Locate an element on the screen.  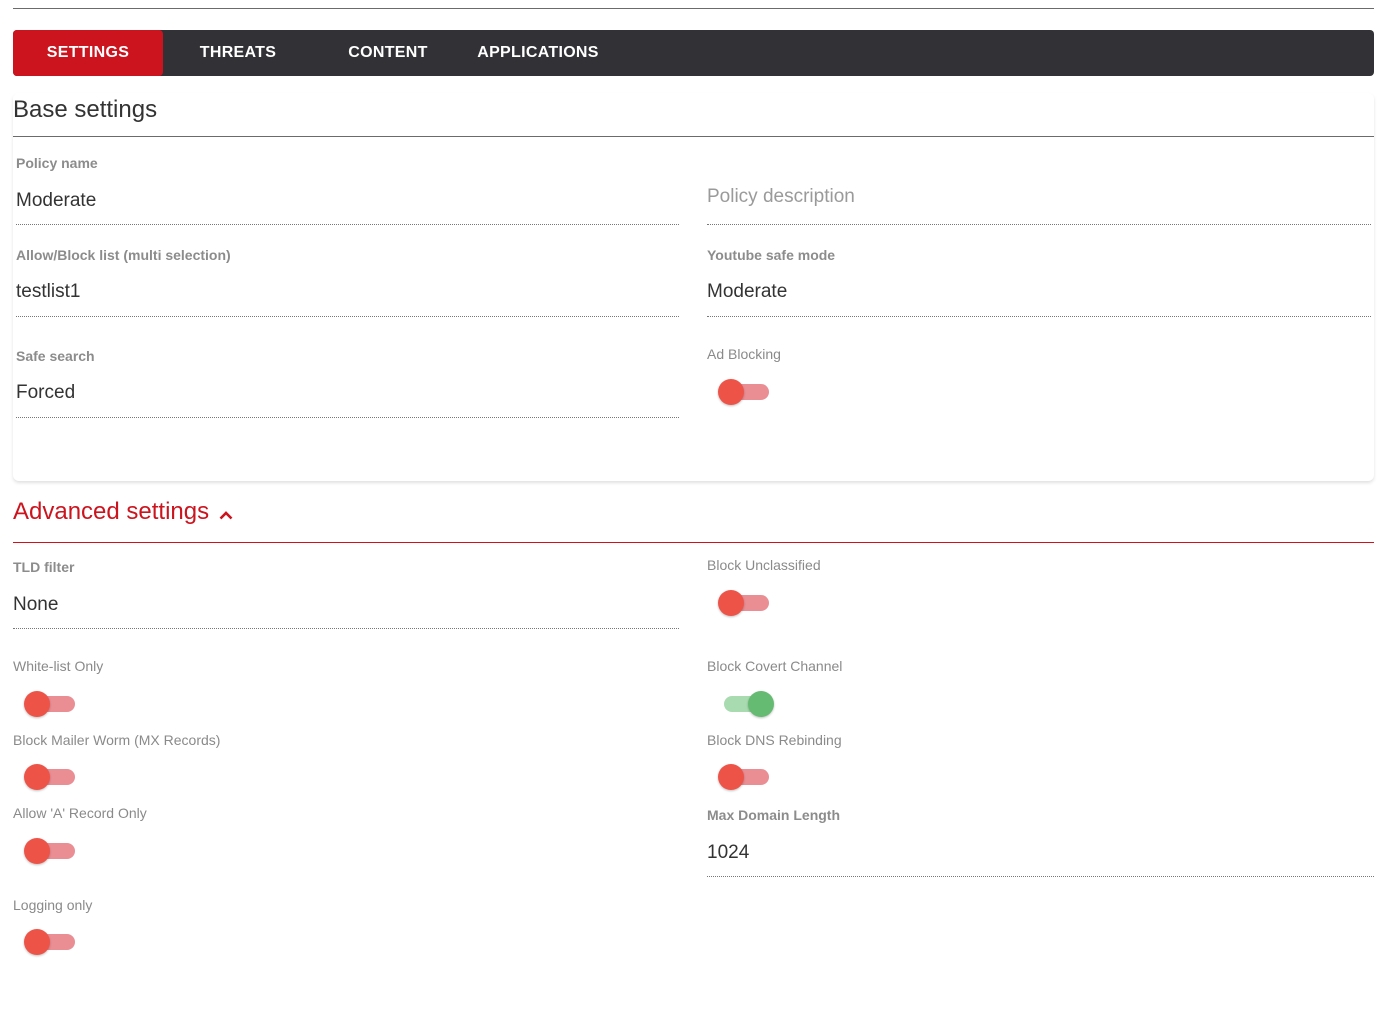
youtube-safe-mode-underline is located at coordinates (1039, 316).